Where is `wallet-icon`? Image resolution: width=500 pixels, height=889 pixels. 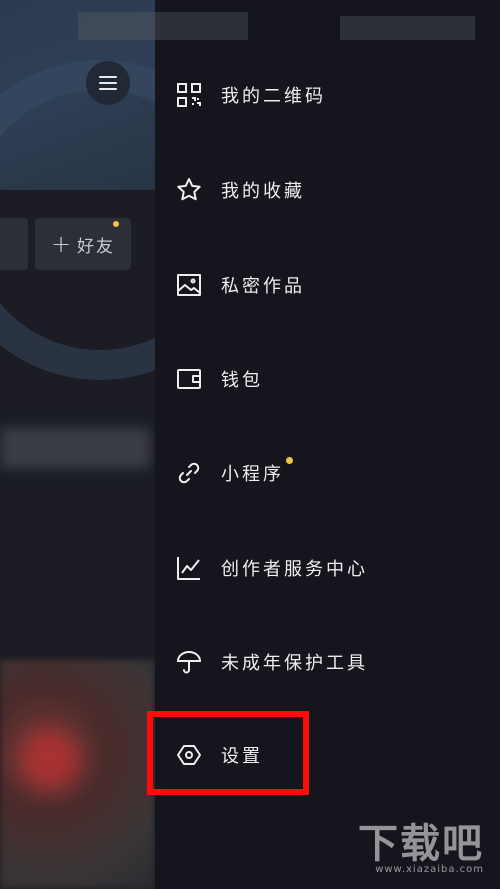
wallet-icon is located at coordinates (189, 379).